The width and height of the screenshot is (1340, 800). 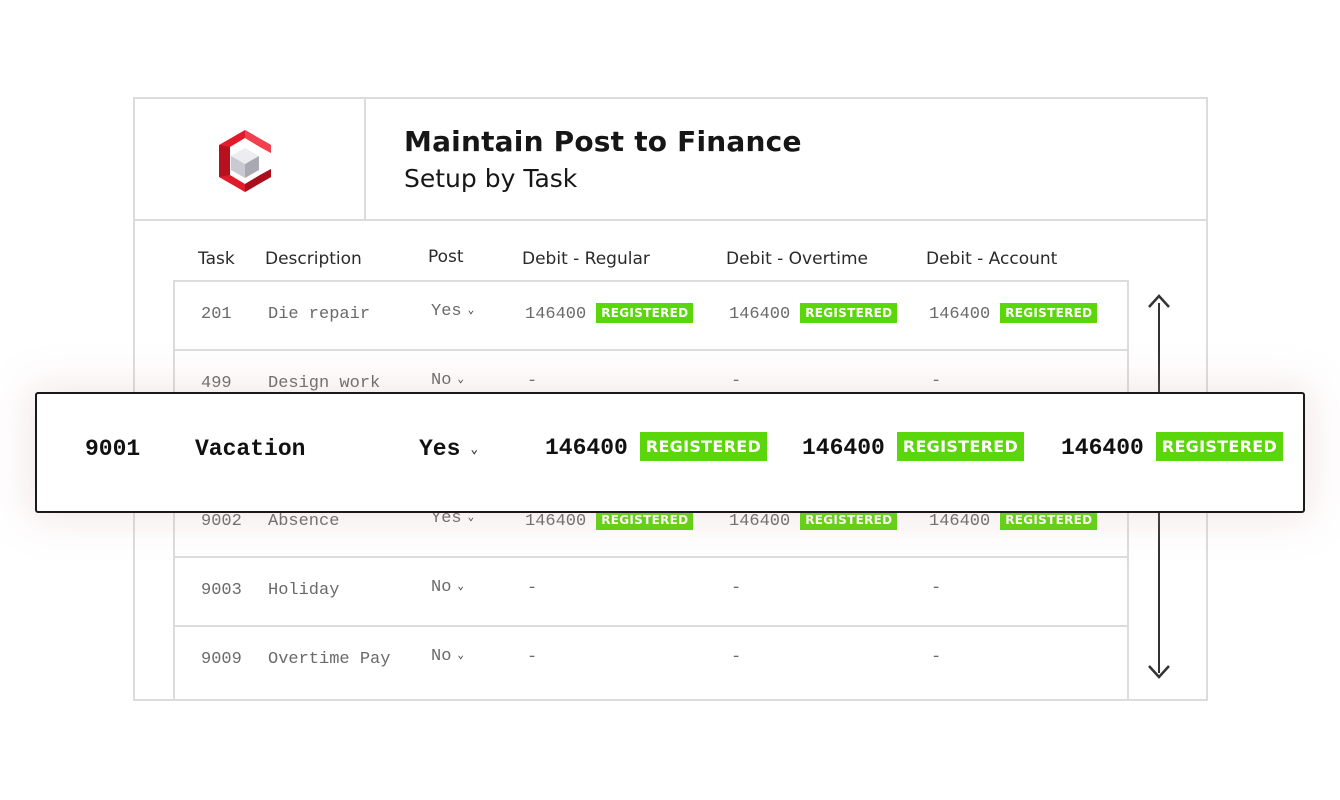 I want to click on task-description: Die repair, so click(x=319, y=314).